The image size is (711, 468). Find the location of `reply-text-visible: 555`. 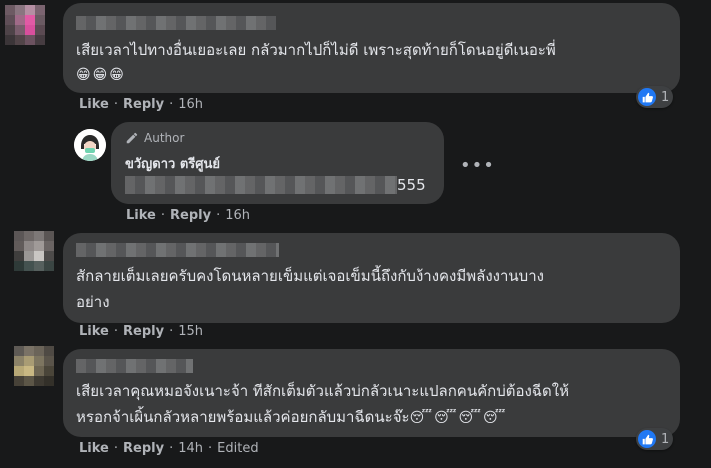

reply-text-visible: 555 is located at coordinates (411, 185).